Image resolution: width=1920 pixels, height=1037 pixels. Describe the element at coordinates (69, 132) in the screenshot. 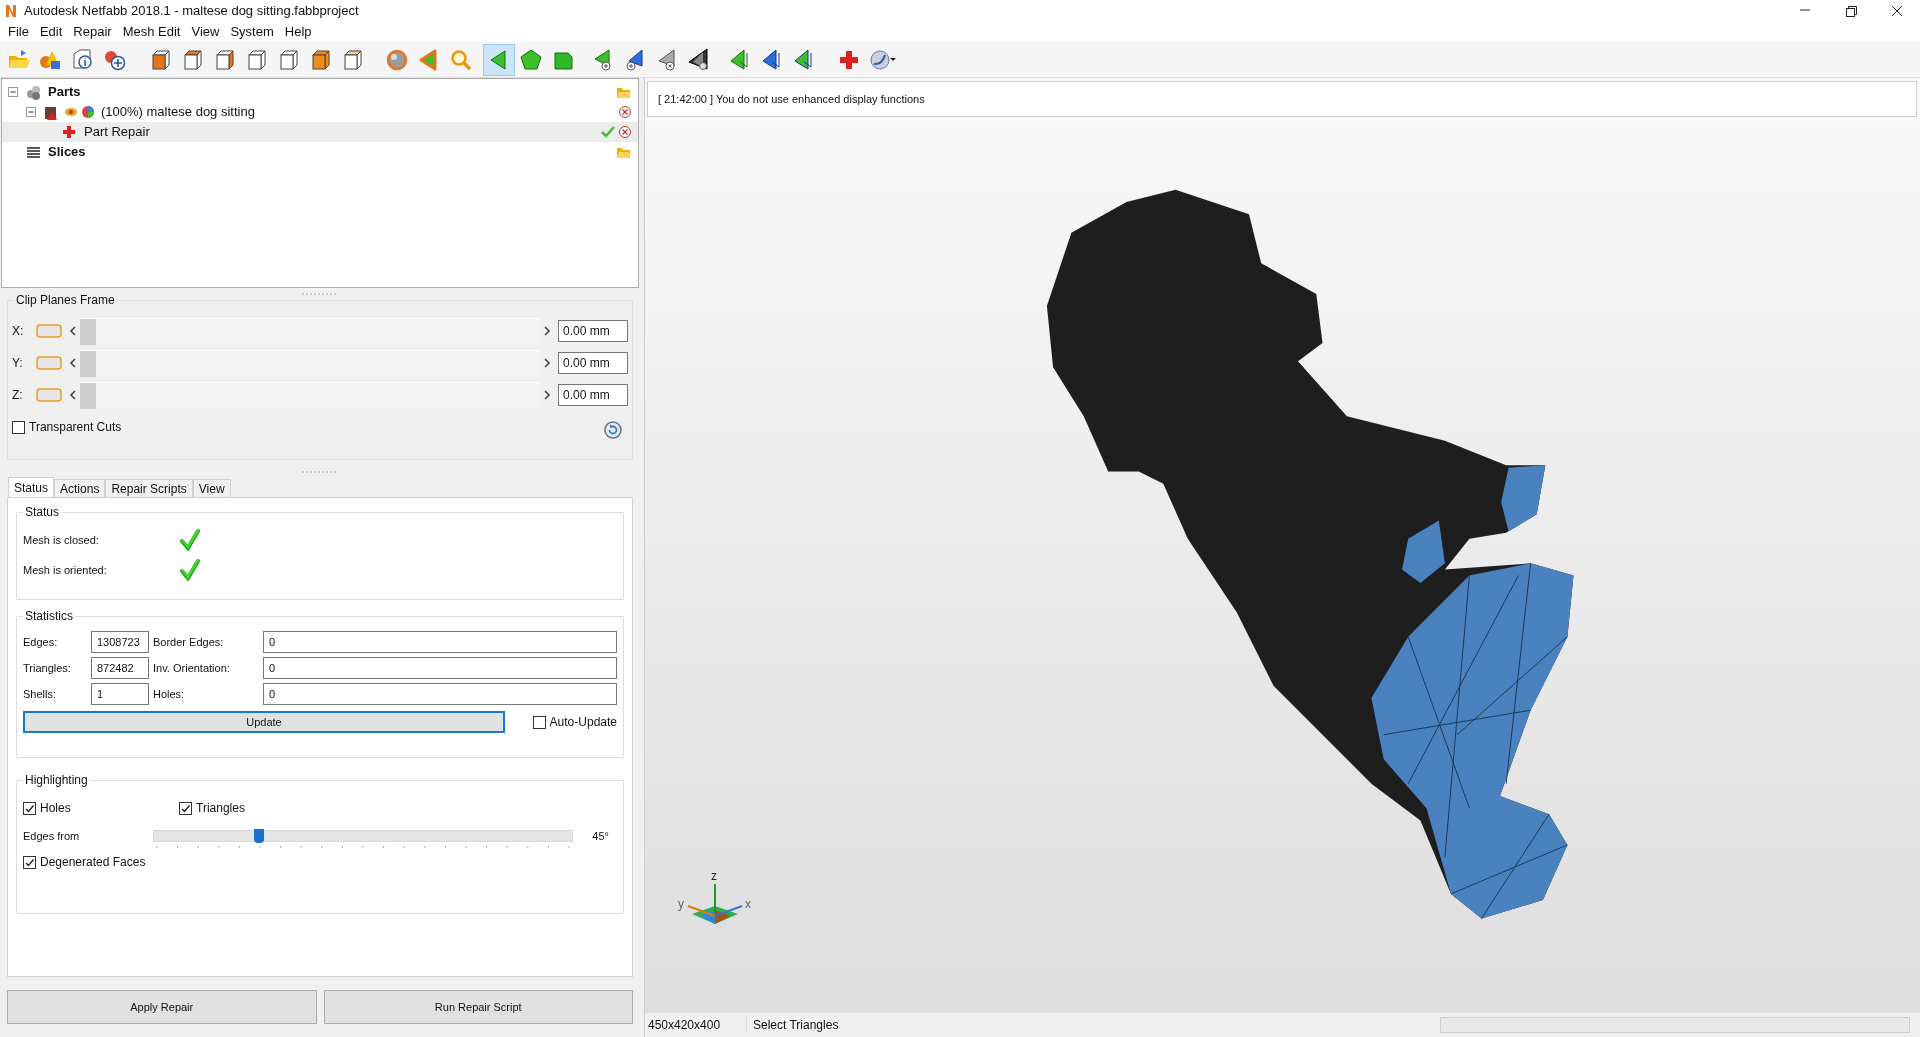

I see `repair-cross-icon` at that location.